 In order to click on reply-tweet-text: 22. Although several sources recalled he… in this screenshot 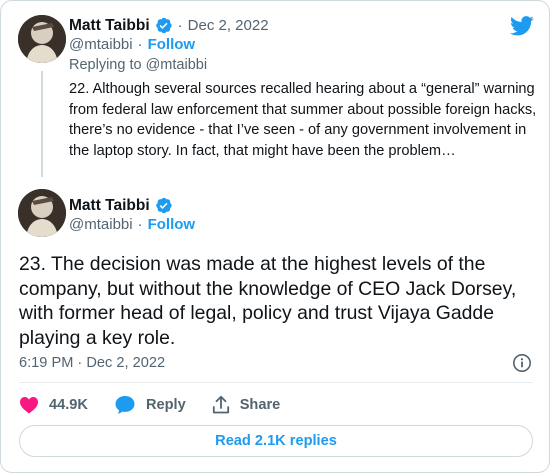, I will do `click(303, 120)`.